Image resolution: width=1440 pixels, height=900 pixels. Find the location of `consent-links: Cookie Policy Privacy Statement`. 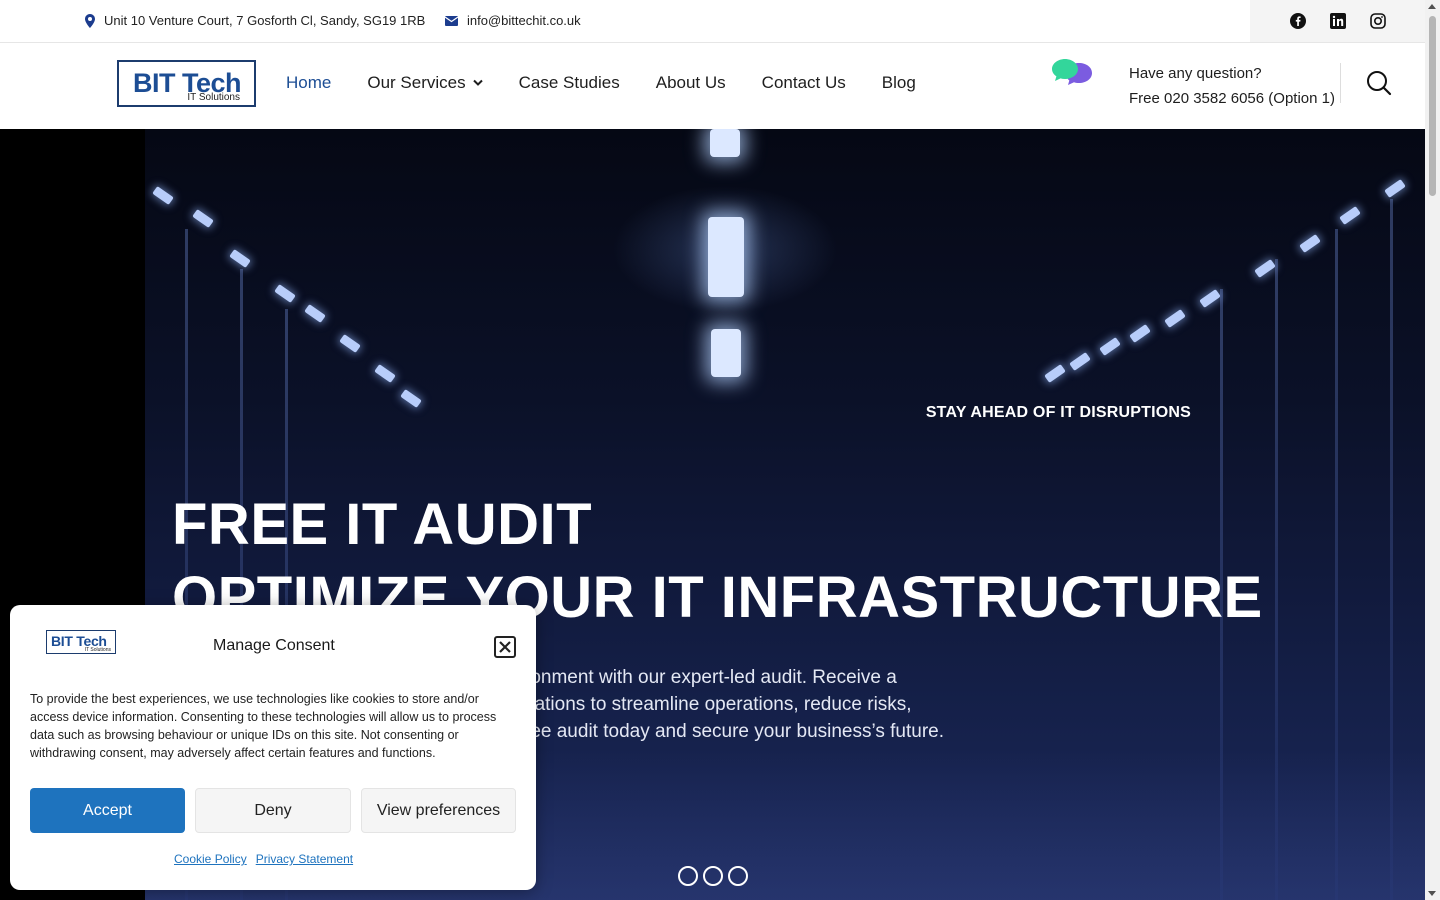

consent-links: Cookie Policy Privacy Statement is located at coordinates (263, 859).